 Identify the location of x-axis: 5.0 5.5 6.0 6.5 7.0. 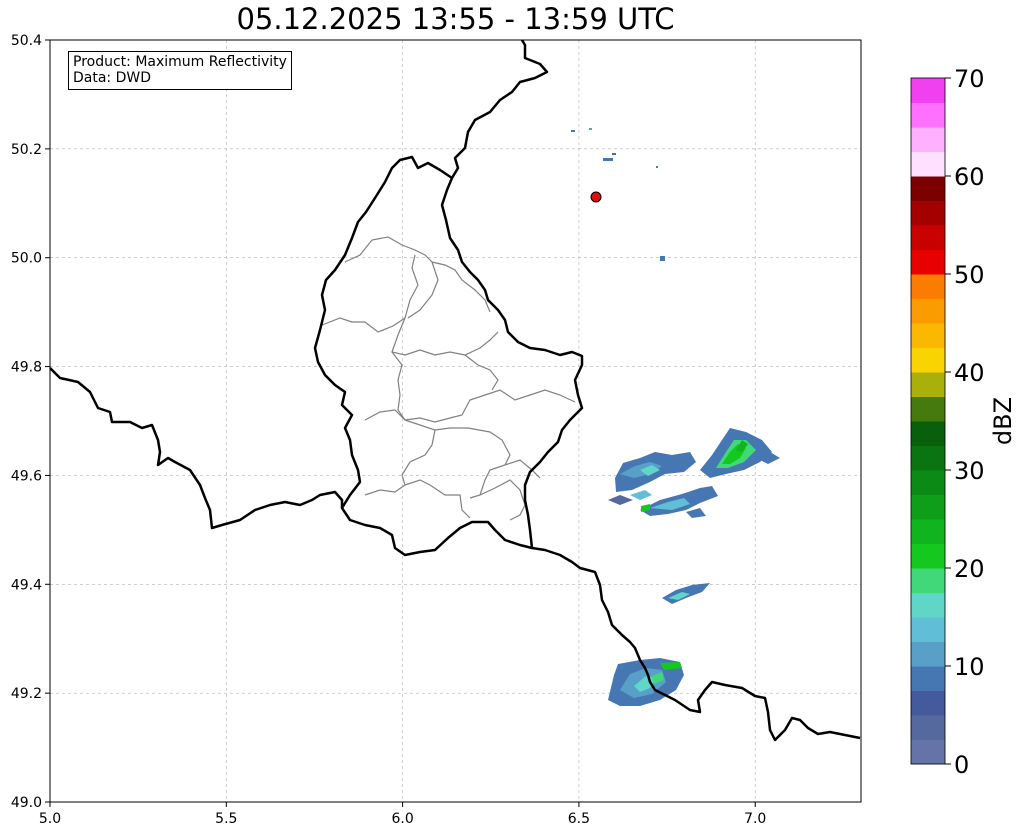
(402, 814).